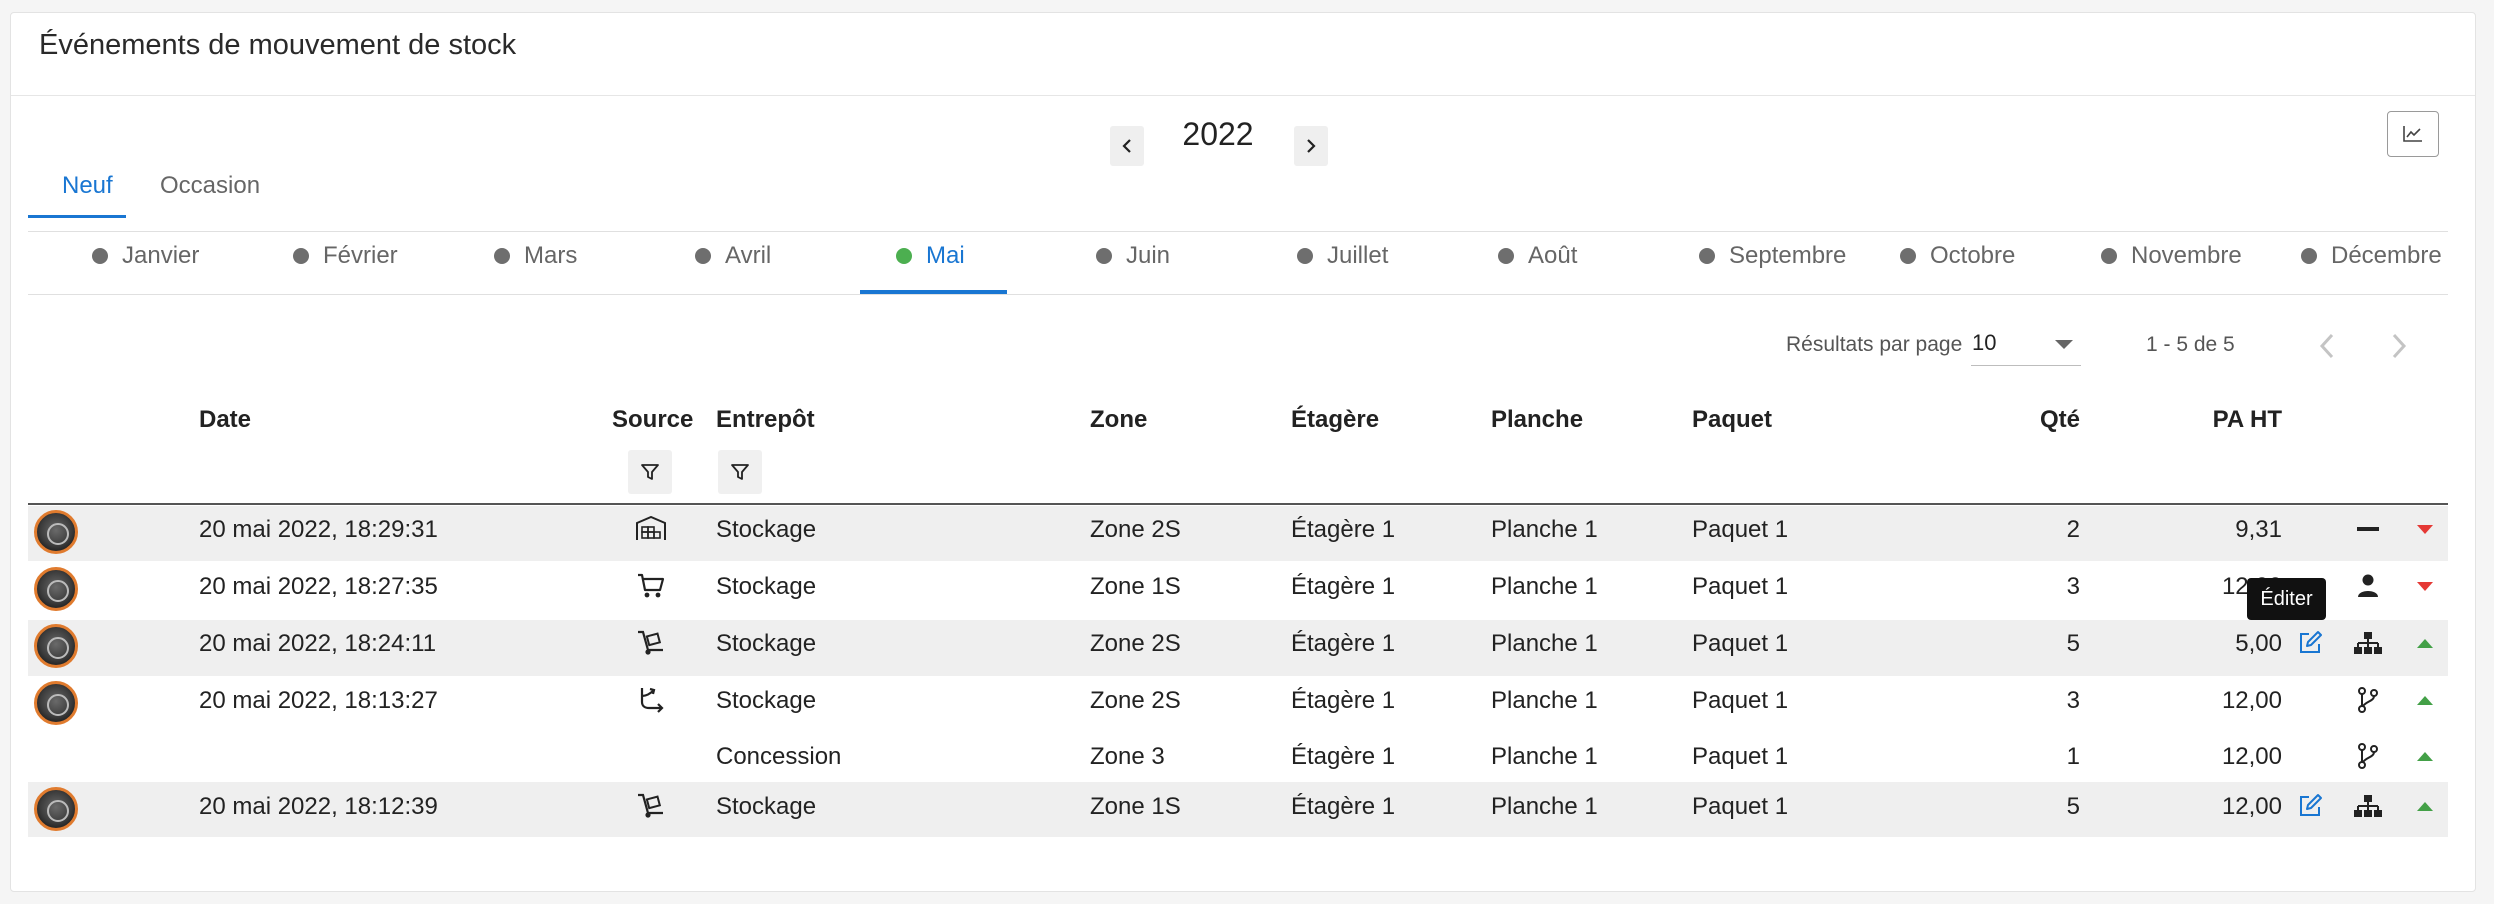 The height and width of the screenshot is (904, 2494). I want to click on month-decembre: Décembre, so click(2371, 256).